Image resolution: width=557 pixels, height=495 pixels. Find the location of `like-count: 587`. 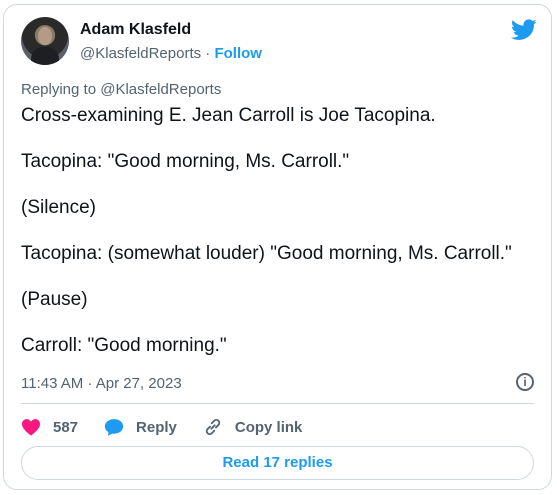

like-count: 587 is located at coordinates (66, 427).